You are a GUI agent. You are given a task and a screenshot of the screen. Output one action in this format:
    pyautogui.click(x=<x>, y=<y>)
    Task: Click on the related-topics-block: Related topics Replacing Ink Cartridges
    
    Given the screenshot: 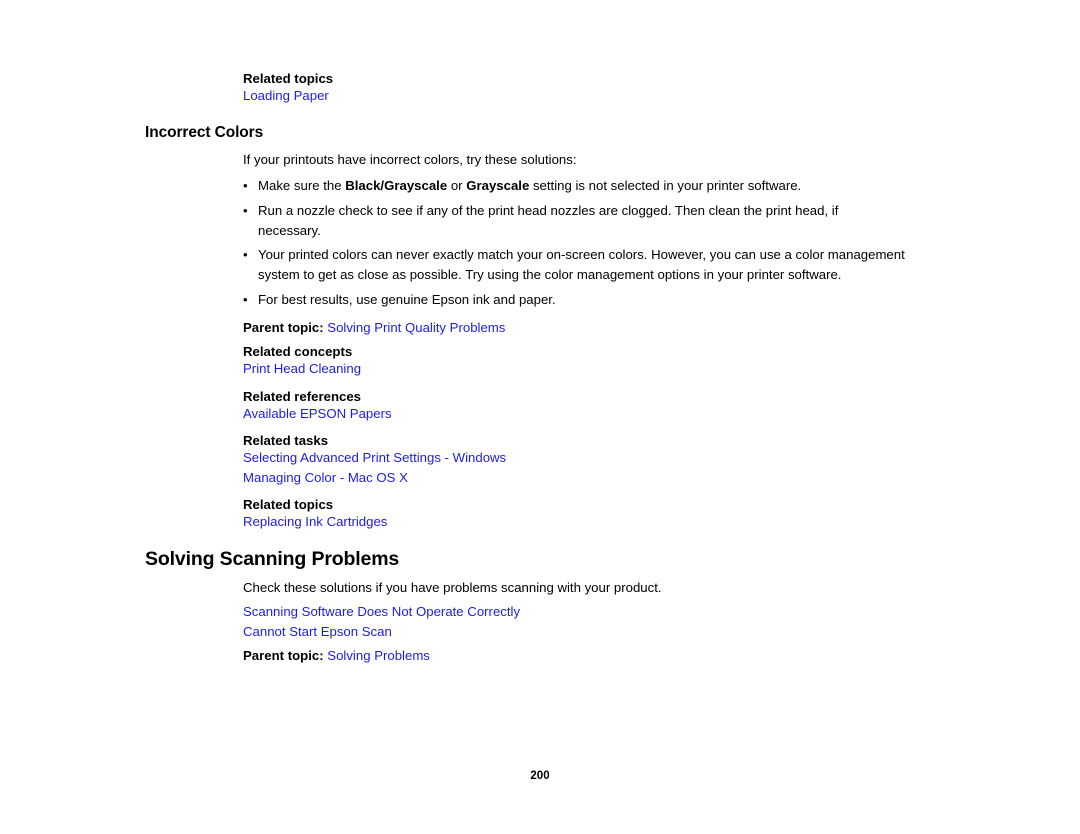 What is the action you would take?
    pyautogui.click(x=661, y=513)
    